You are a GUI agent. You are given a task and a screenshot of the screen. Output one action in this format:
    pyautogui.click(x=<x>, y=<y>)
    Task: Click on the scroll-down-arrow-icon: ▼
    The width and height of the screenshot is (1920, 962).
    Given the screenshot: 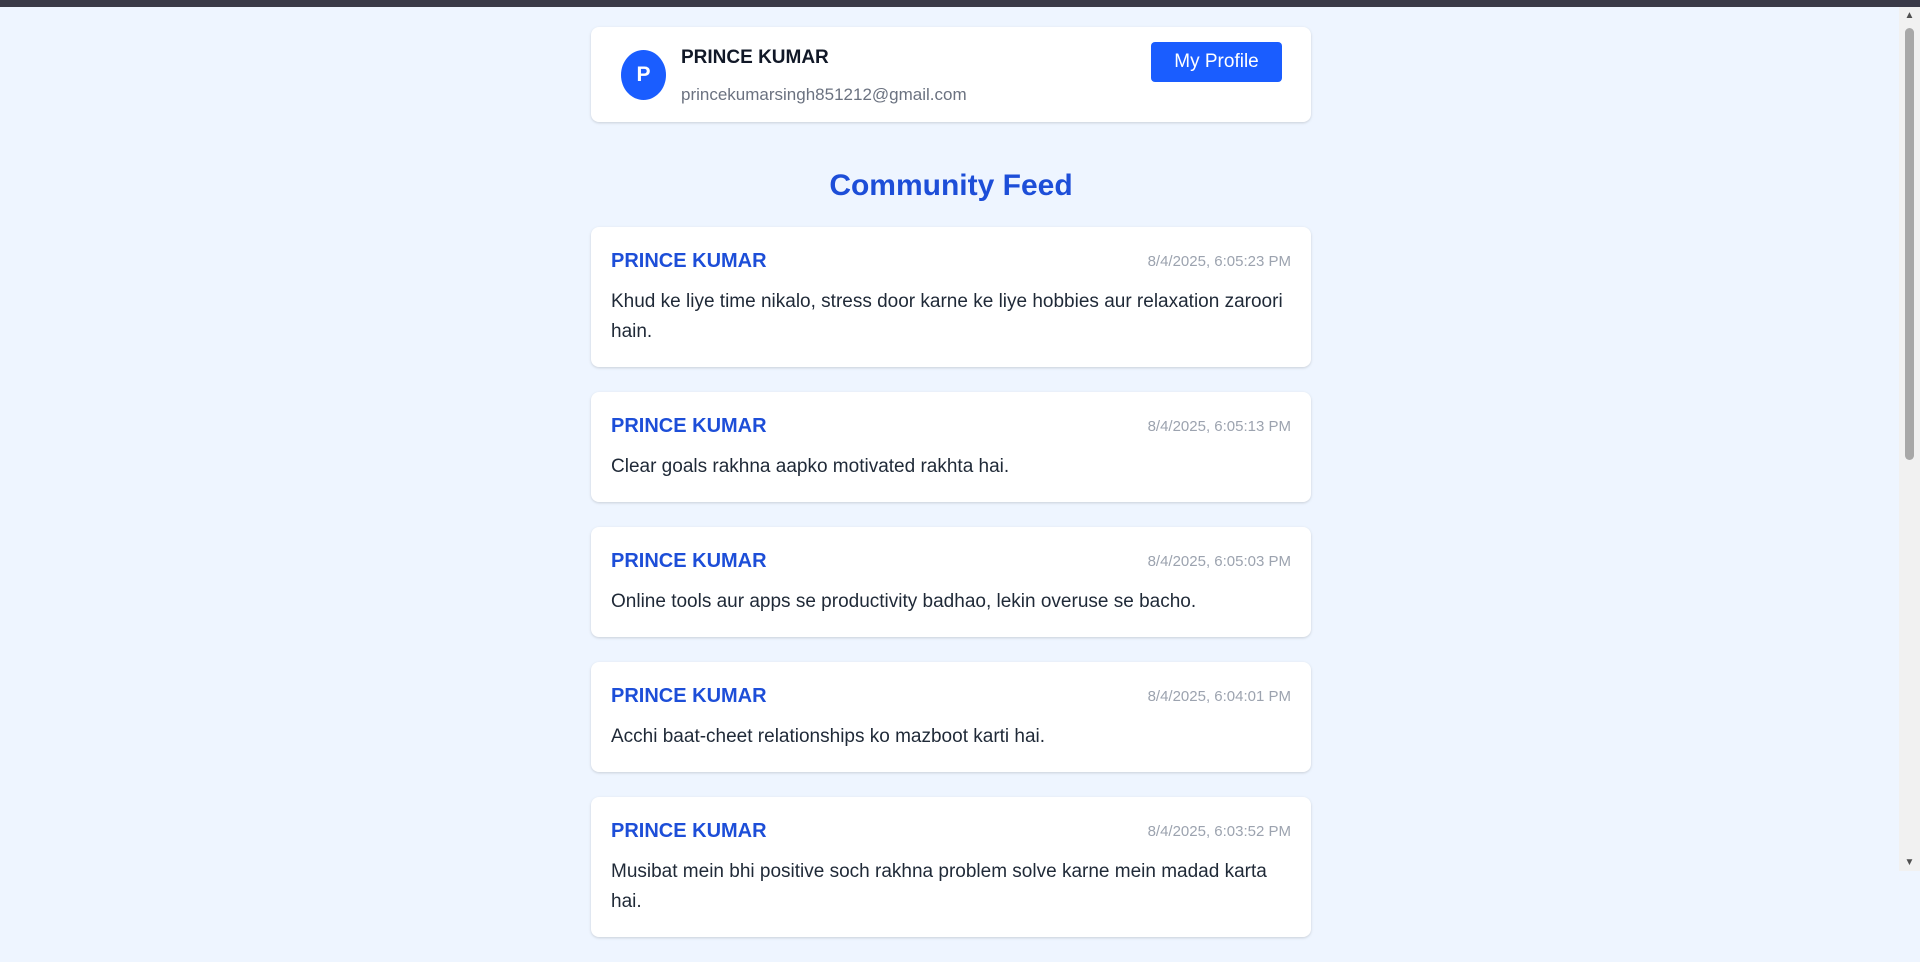 What is the action you would take?
    pyautogui.click(x=1909, y=862)
    